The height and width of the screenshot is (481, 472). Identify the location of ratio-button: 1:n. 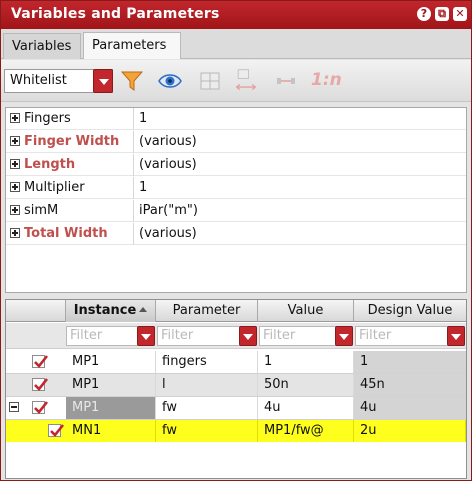
(326, 80).